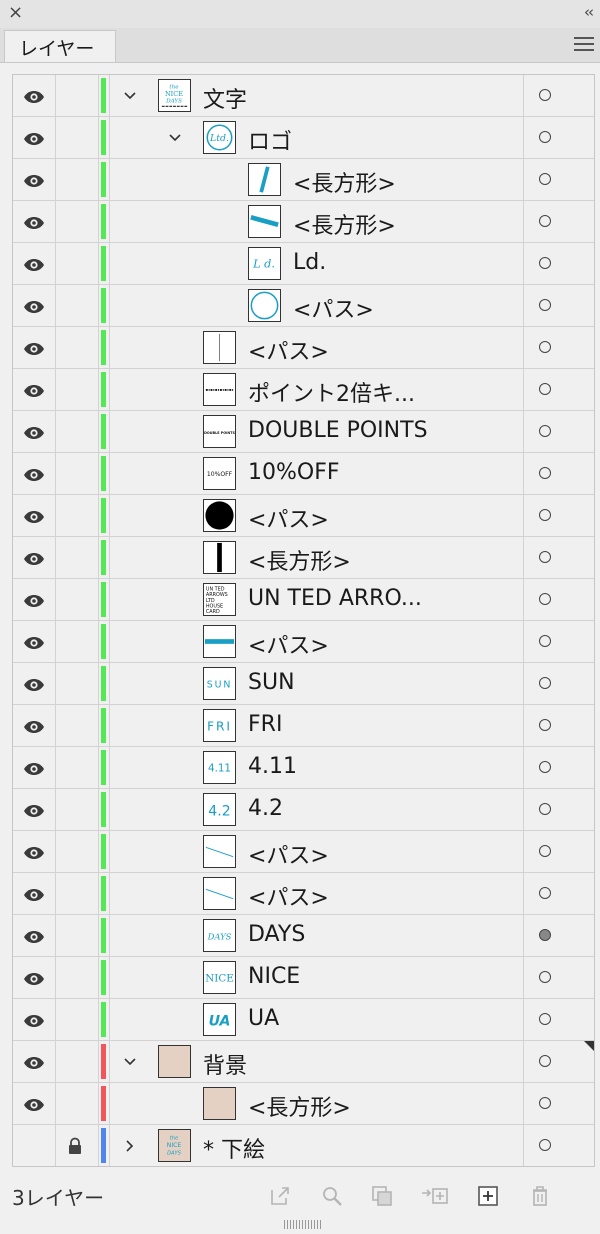  What do you see at coordinates (263, 1018) in the screenshot?
I see `layer-name: UA` at bounding box center [263, 1018].